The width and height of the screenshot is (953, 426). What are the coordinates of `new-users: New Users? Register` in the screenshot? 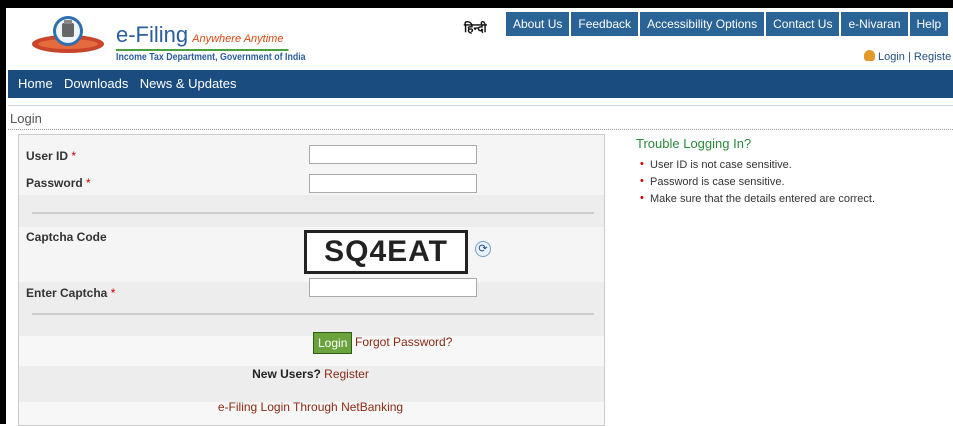 It's located at (310, 374).